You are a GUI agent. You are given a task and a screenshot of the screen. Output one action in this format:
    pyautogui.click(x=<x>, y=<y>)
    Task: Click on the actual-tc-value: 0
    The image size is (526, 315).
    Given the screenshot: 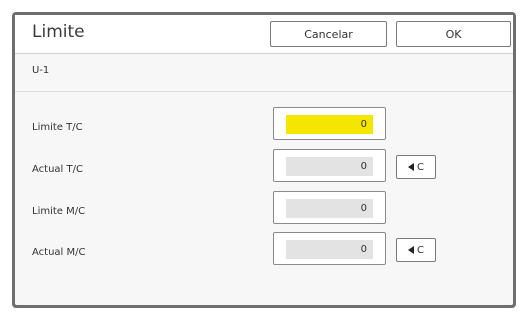 What is the action you would take?
    pyautogui.click(x=329, y=166)
    